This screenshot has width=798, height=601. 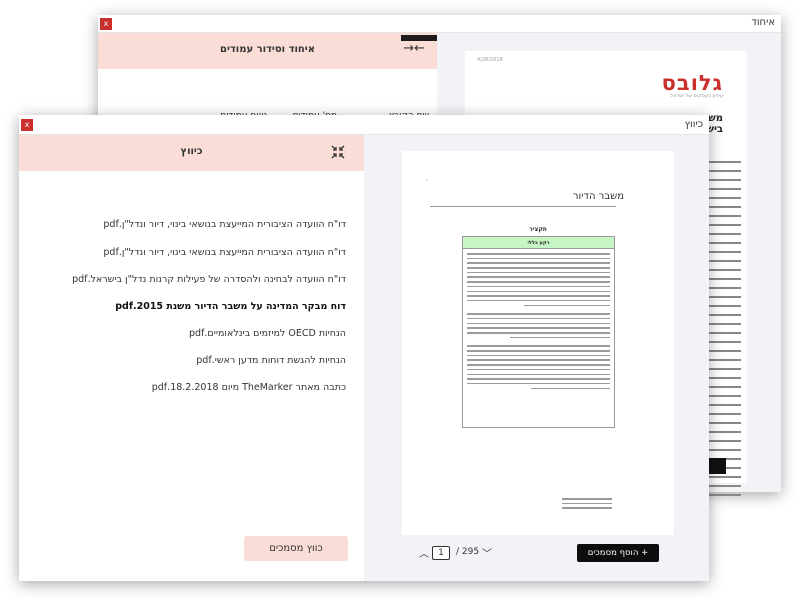 What do you see at coordinates (717, 466) in the screenshot?
I see `merge-add-button` at bounding box center [717, 466].